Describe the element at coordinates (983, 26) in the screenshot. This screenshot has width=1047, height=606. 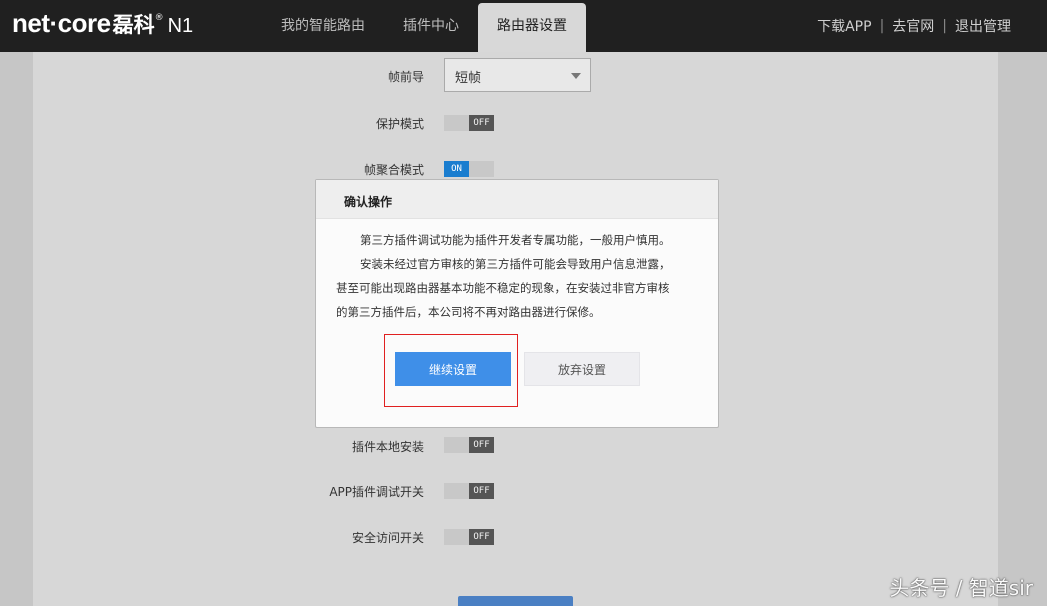
I see `logout-link: 退出管理` at that location.